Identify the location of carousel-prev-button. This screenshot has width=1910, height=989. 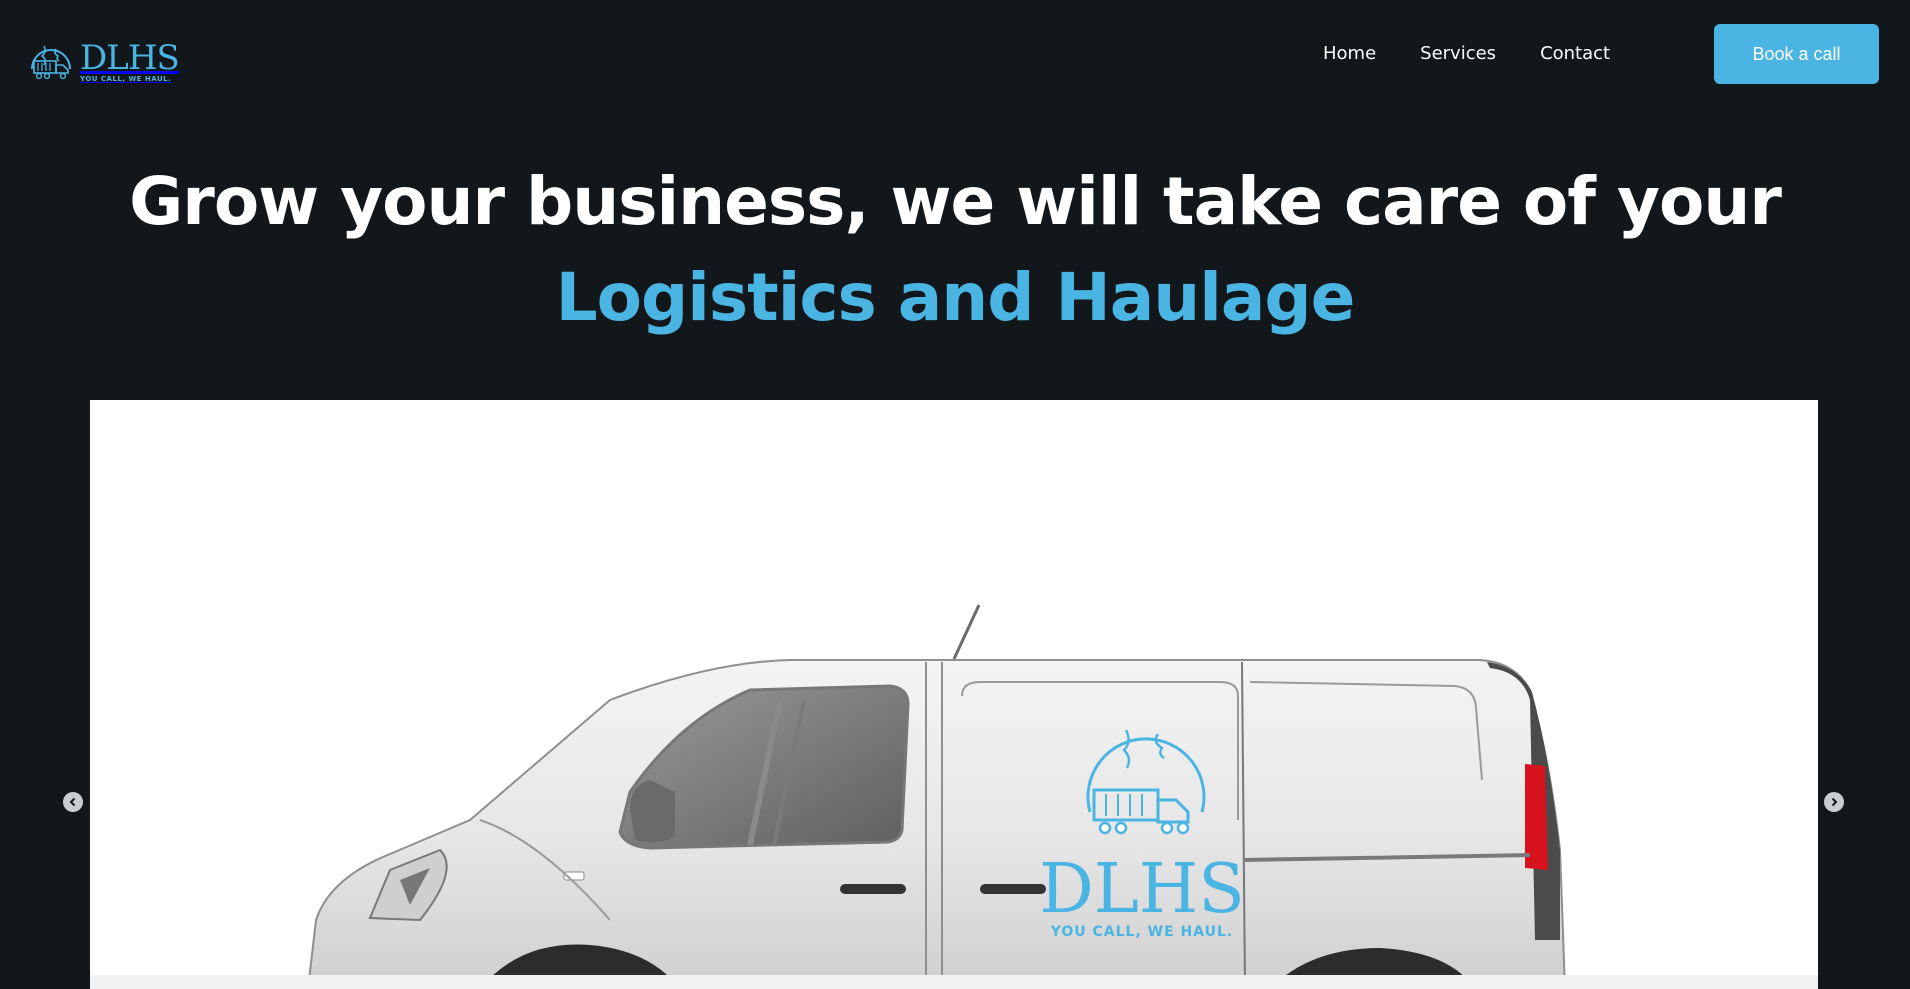
(73, 802).